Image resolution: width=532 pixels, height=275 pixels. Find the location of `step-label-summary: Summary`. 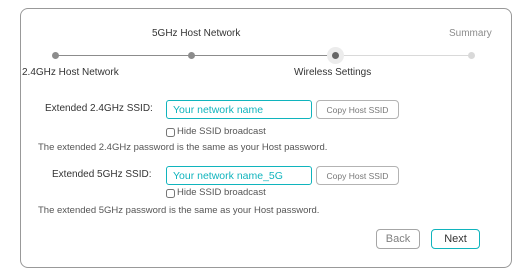

step-label-summary: Summary is located at coordinates (470, 33).